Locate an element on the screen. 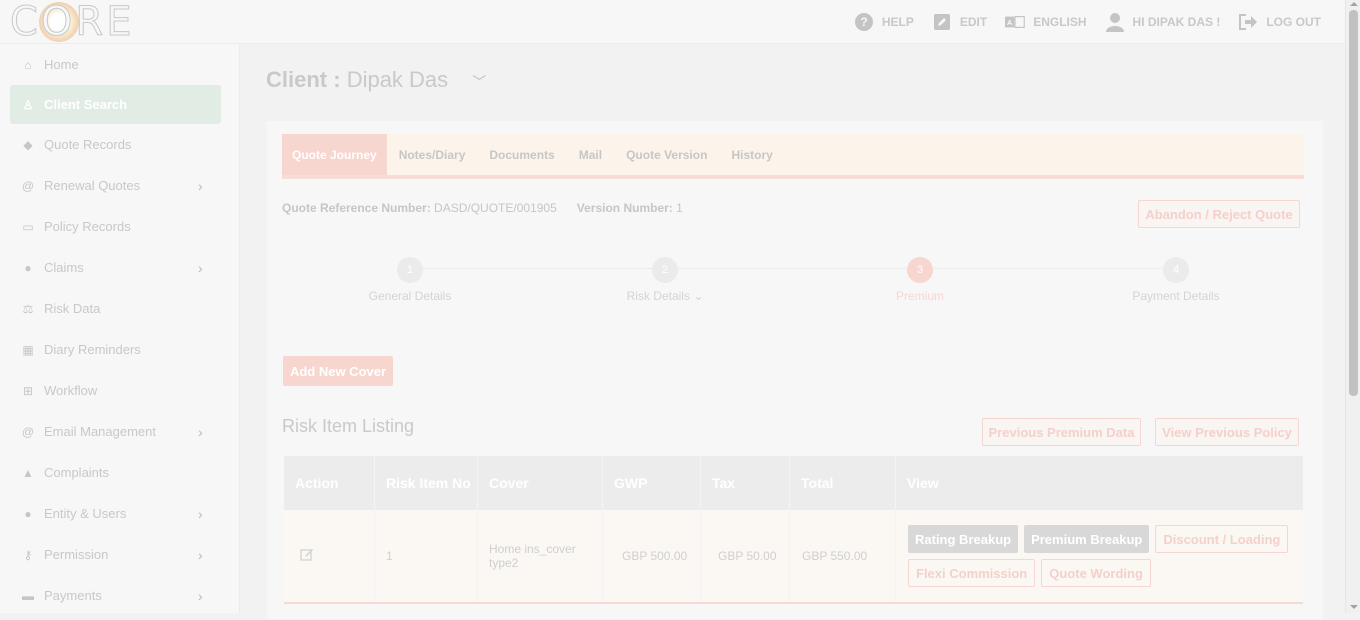 The image size is (1360, 620). sidebar-item-home: ⌂ Home is located at coordinates (119, 64).